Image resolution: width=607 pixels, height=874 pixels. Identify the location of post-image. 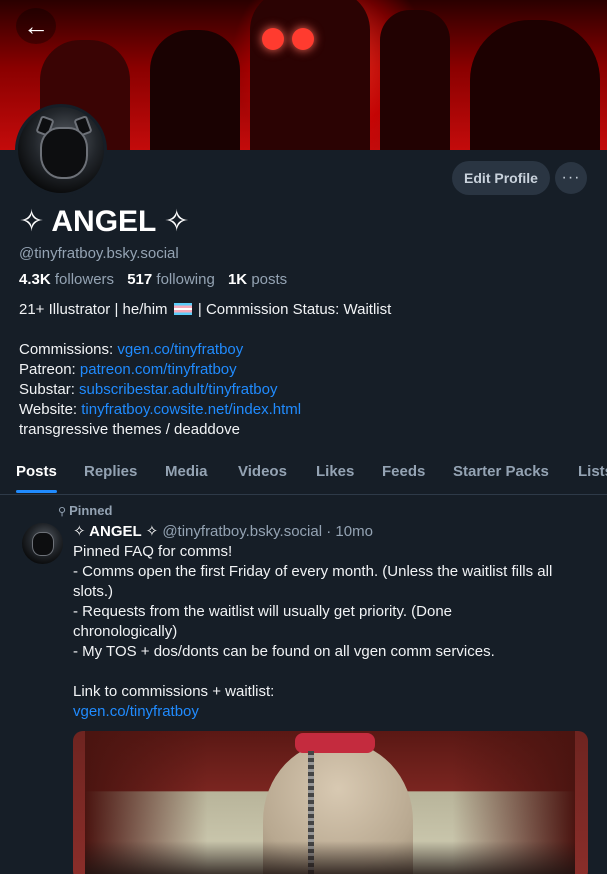
(330, 802).